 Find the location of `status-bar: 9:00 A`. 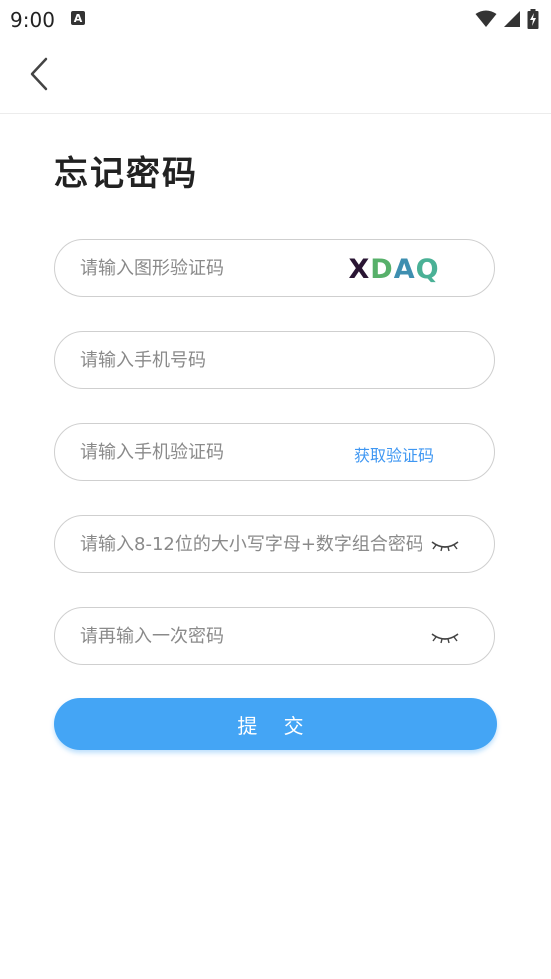

status-bar: 9:00 A is located at coordinates (275, 19).